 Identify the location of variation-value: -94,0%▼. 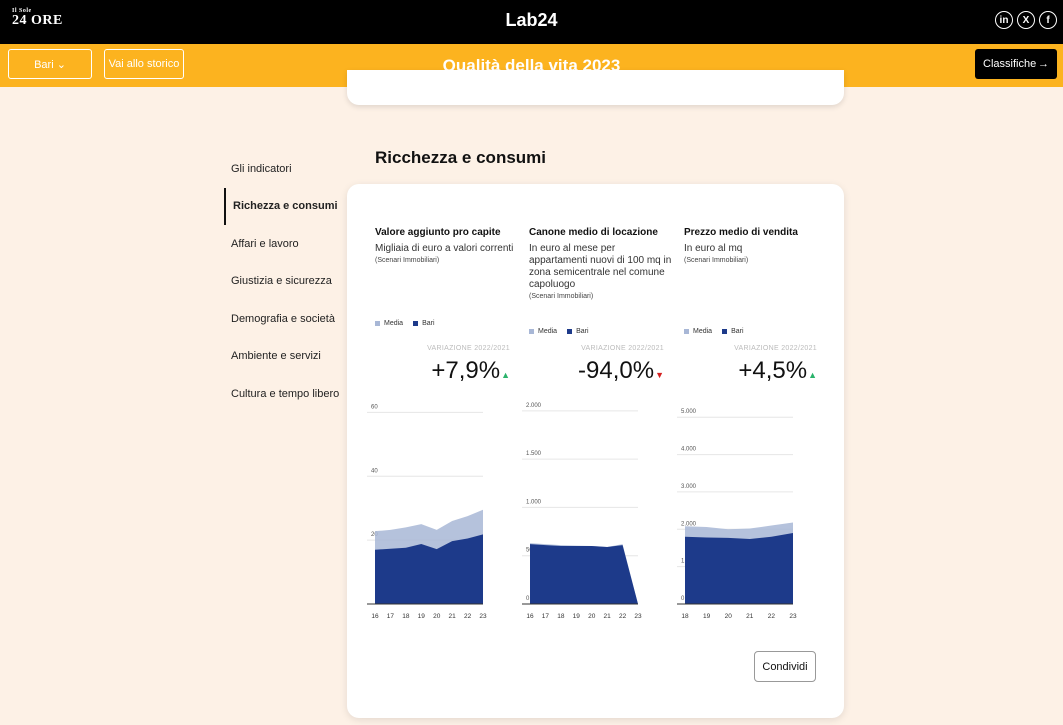
(591, 371).